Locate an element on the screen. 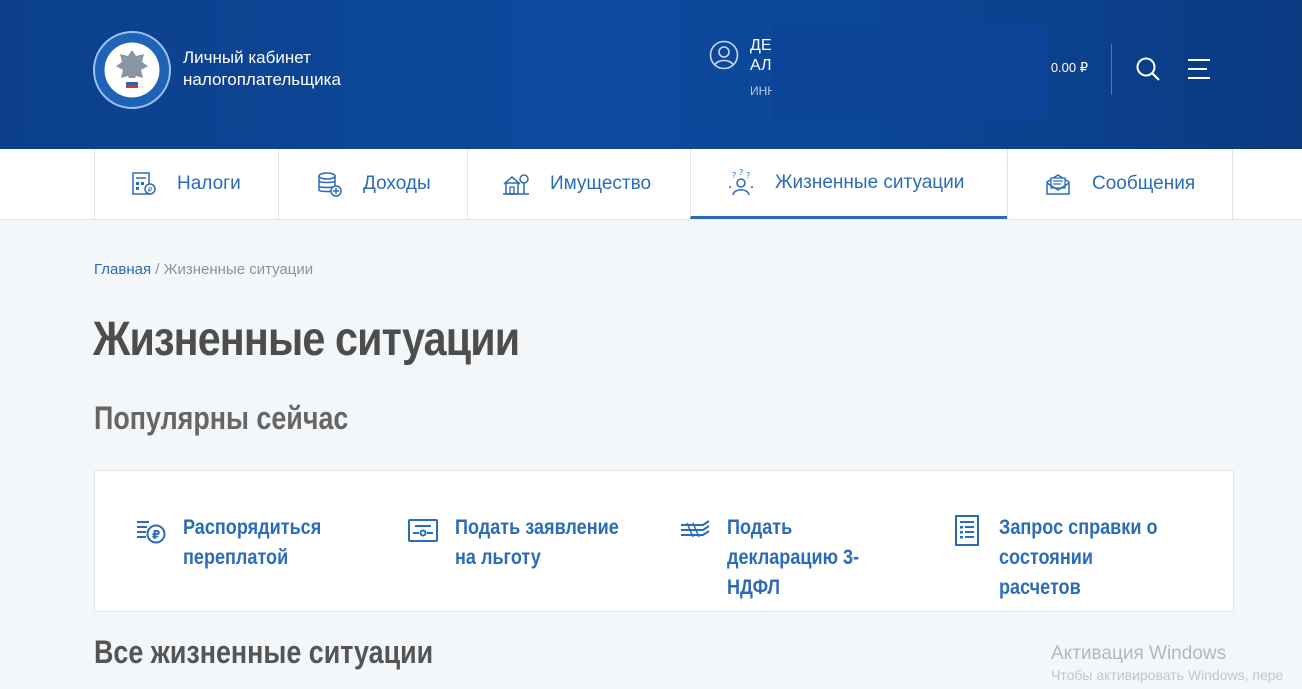 The image size is (1302, 689). popular-item-certificate: Запрос справки о состоянии расчетов is located at coordinates (1080, 558).